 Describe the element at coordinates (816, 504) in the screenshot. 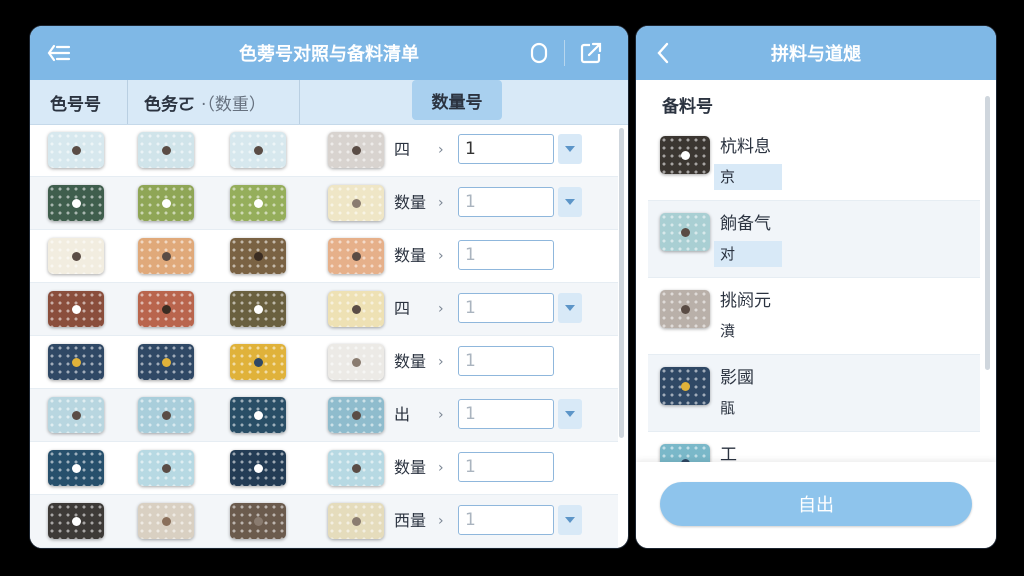

I see `export-button: 自出` at that location.